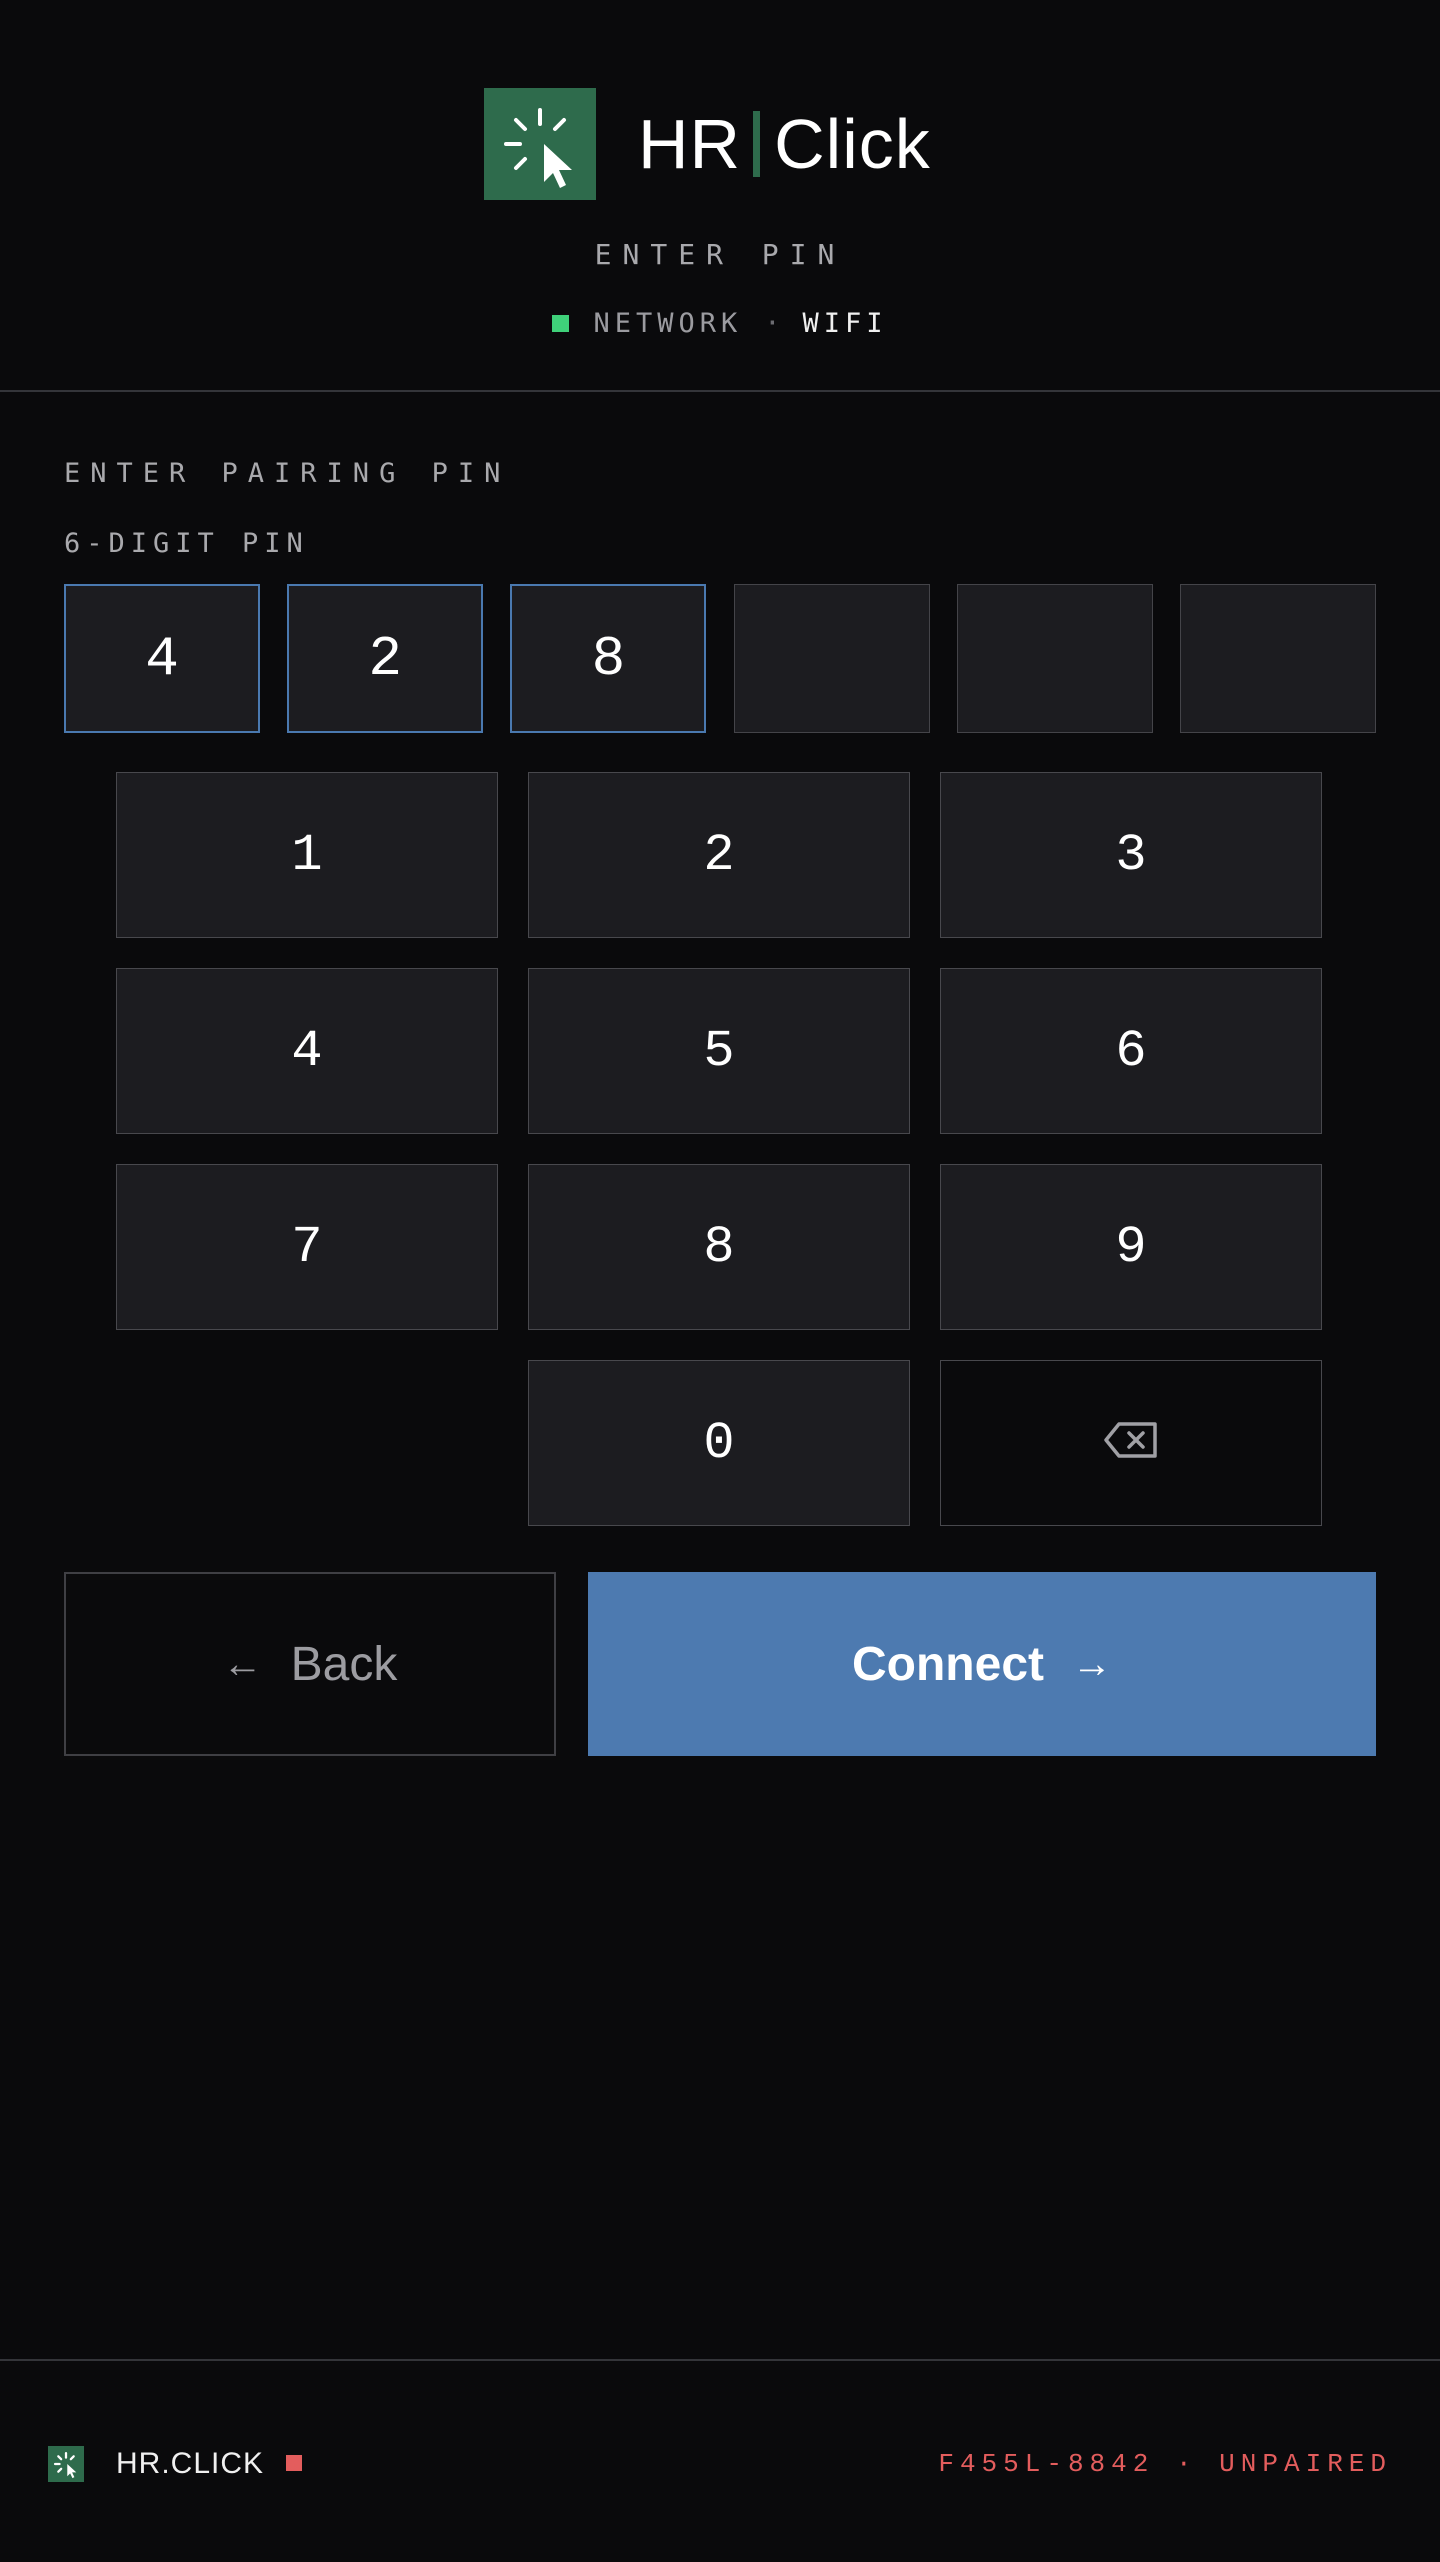  I want to click on back-button: ← Back, so click(310, 1664).